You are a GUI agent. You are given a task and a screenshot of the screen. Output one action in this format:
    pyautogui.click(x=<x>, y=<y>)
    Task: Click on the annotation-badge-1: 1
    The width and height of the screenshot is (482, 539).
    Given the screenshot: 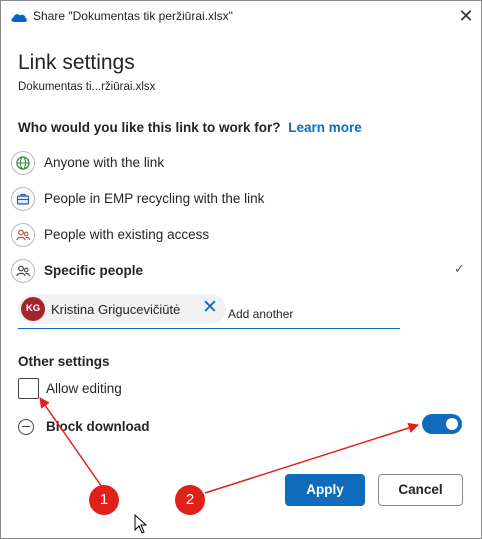 What is the action you would take?
    pyautogui.click(x=104, y=500)
    